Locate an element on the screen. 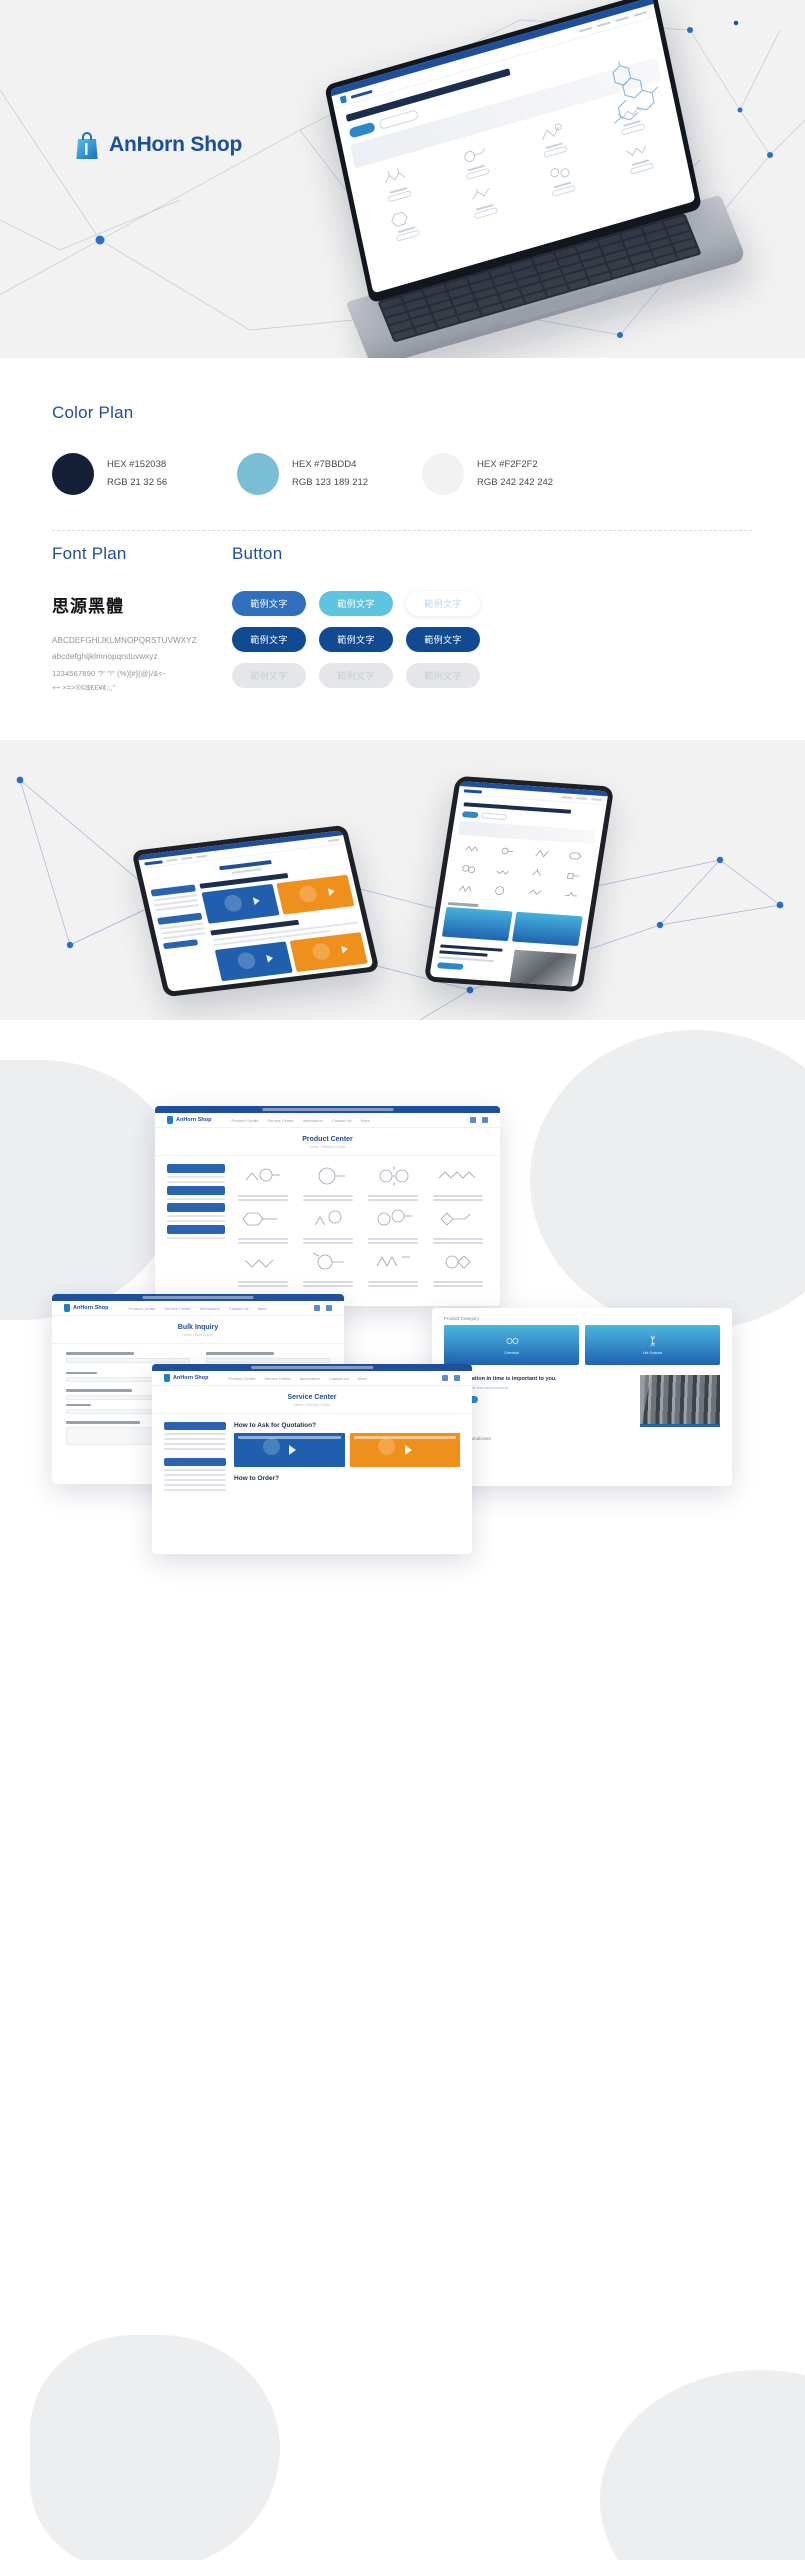  promo-cta-button is located at coordinates (450, 966).